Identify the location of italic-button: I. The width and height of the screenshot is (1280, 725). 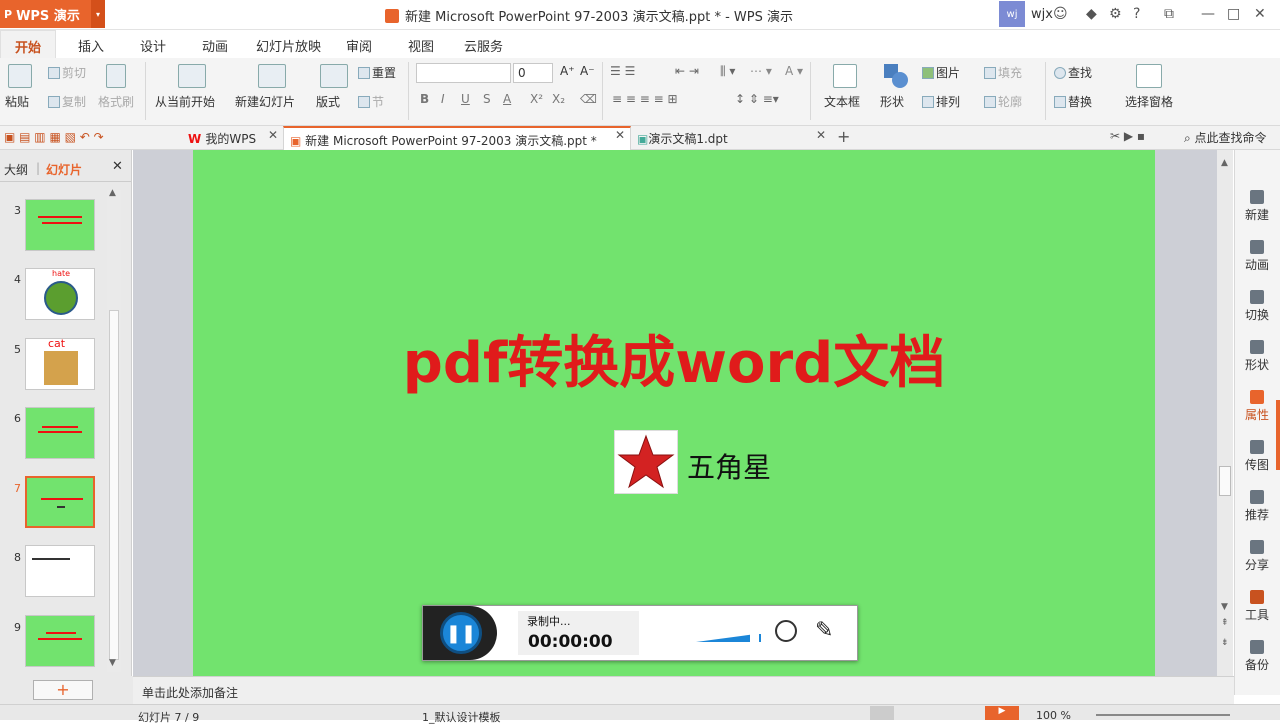
(443, 99).